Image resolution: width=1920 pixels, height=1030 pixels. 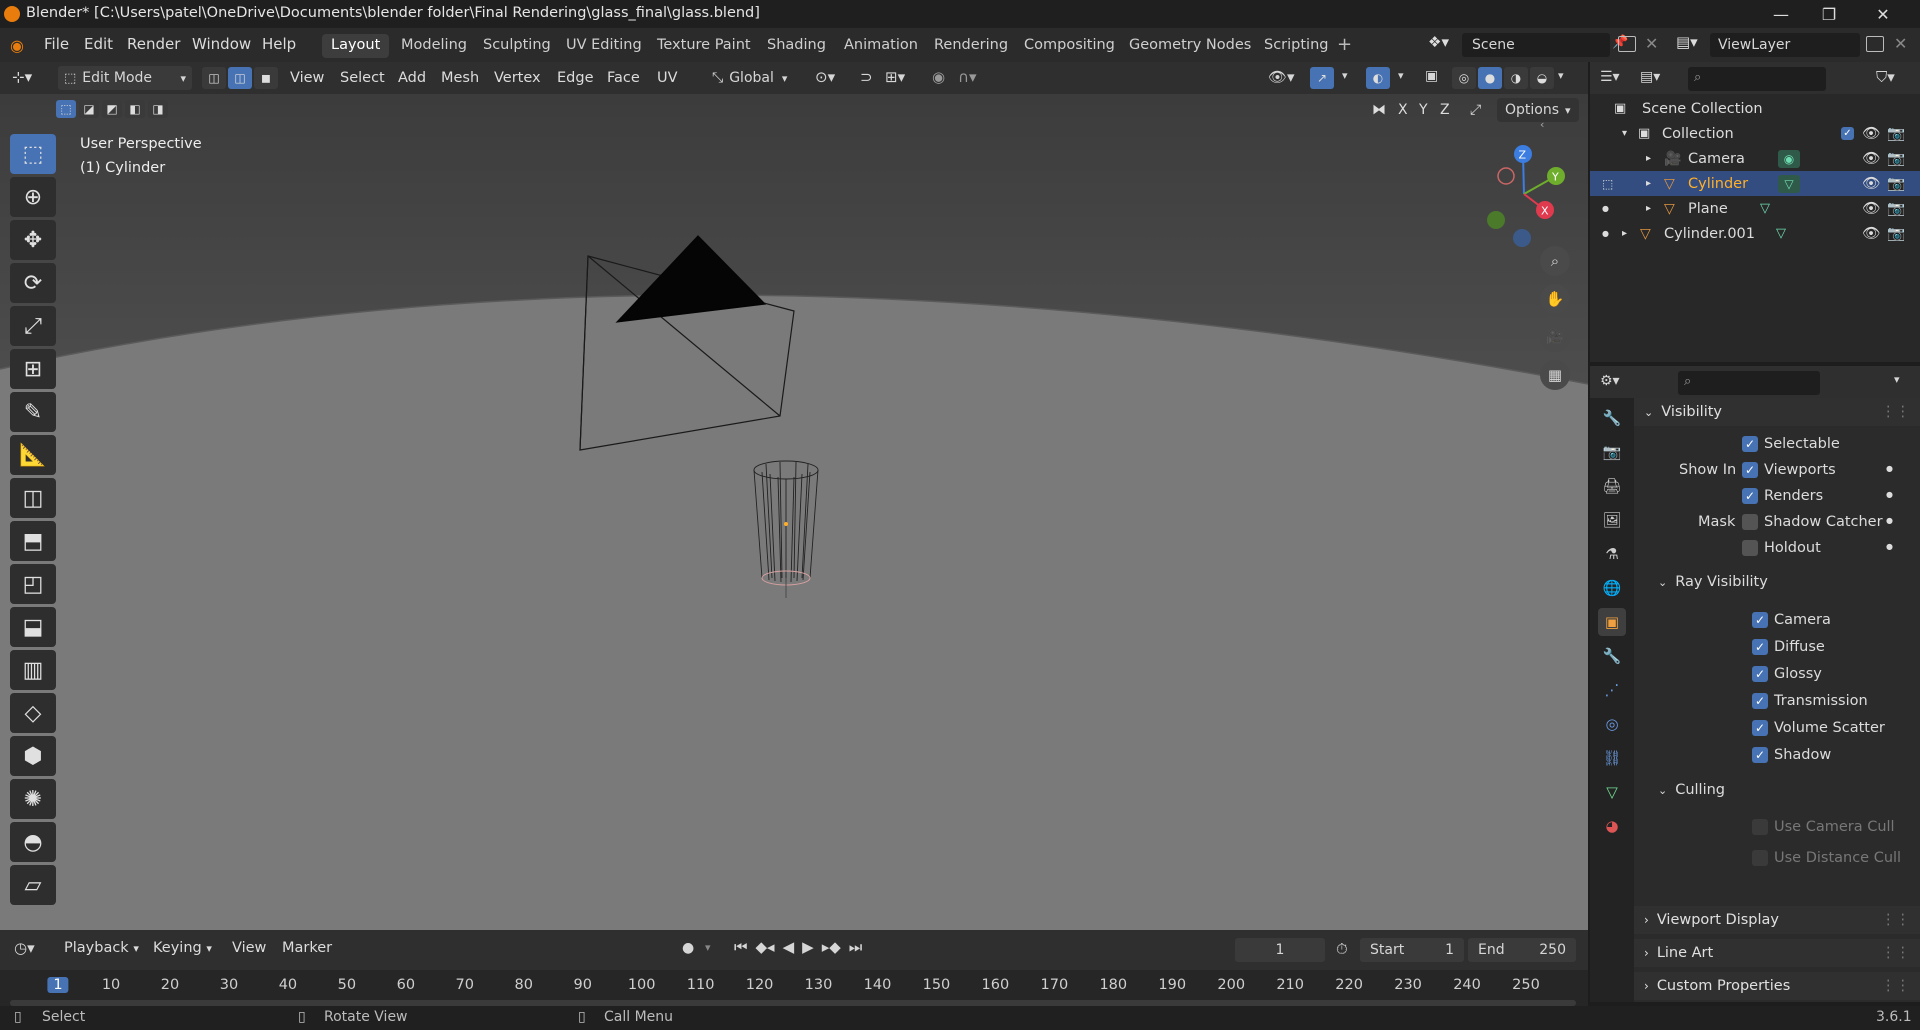 What do you see at coordinates (1612, 486) in the screenshot?
I see `output-tab-icon: 🖨` at bounding box center [1612, 486].